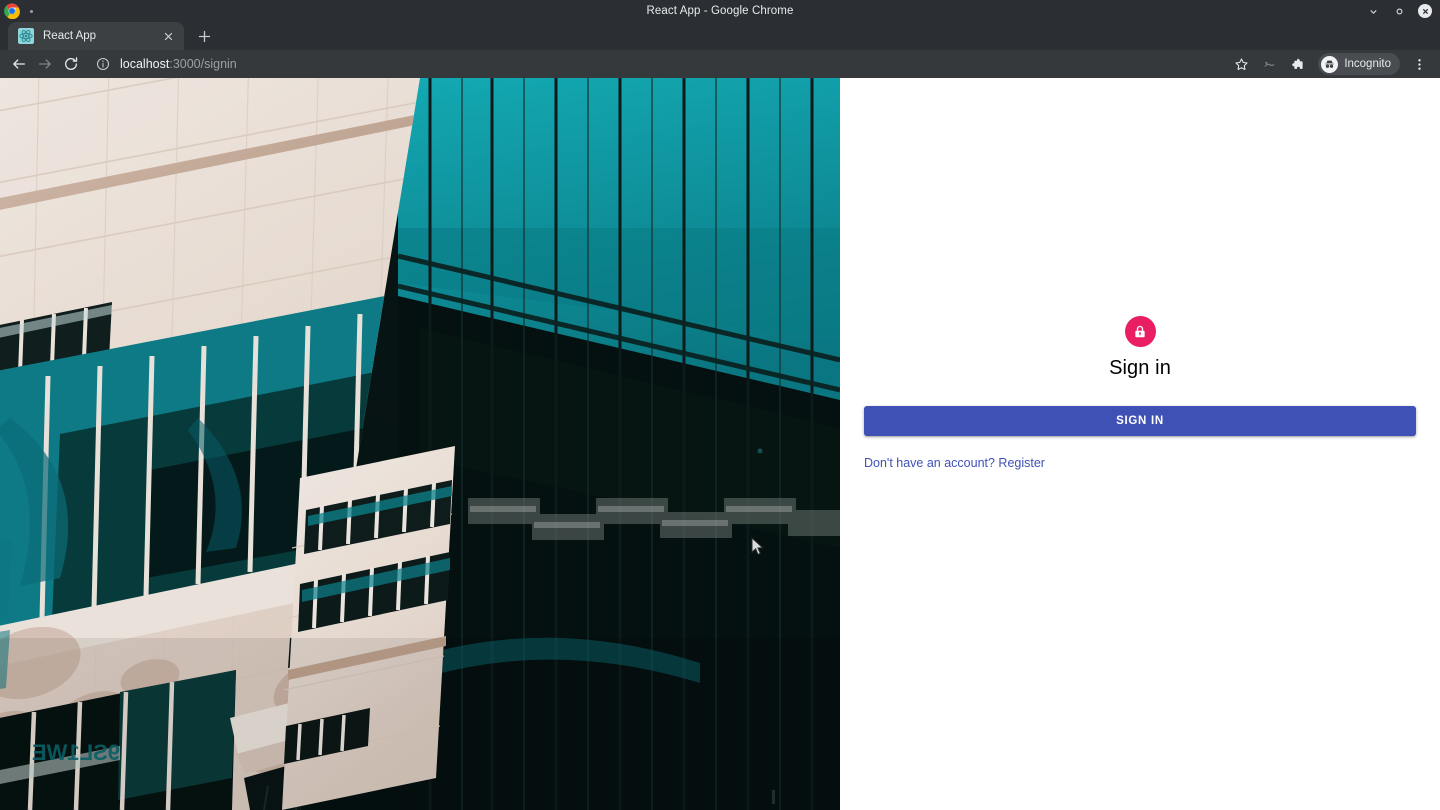 This screenshot has width=1440, height=810. I want to click on tab-strip: React App, so click(720, 36).